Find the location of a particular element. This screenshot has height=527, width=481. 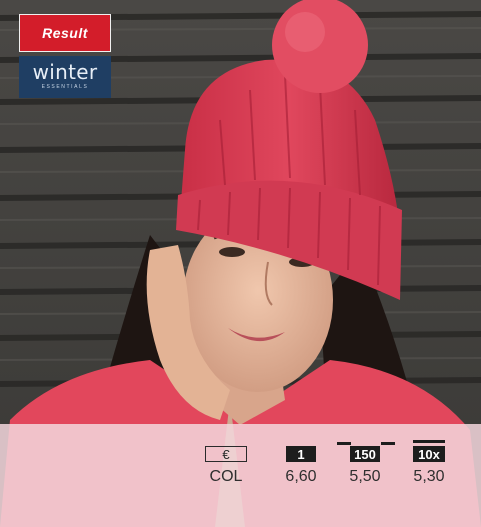

result-logo-text: Result is located at coordinates (65, 33).